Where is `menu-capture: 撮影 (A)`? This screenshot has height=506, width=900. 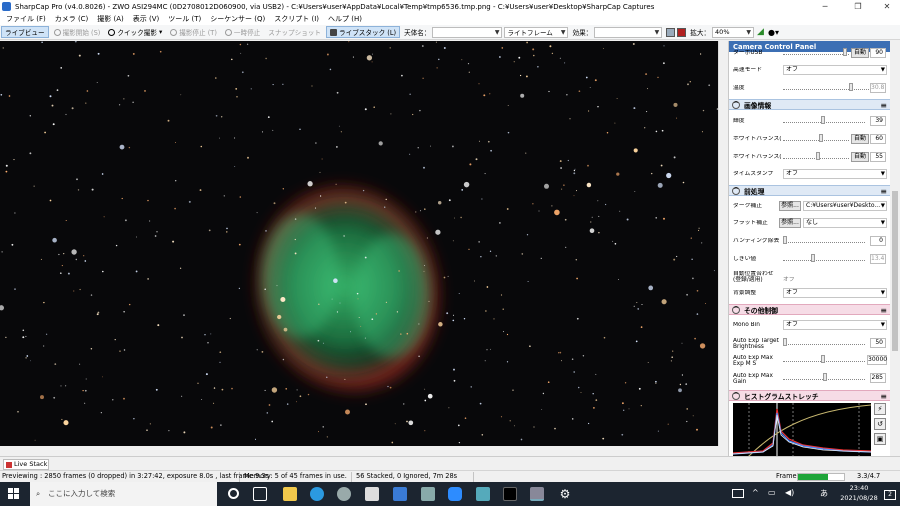 menu-capture: 撮影 (A) is located at coordinates (110, 19).